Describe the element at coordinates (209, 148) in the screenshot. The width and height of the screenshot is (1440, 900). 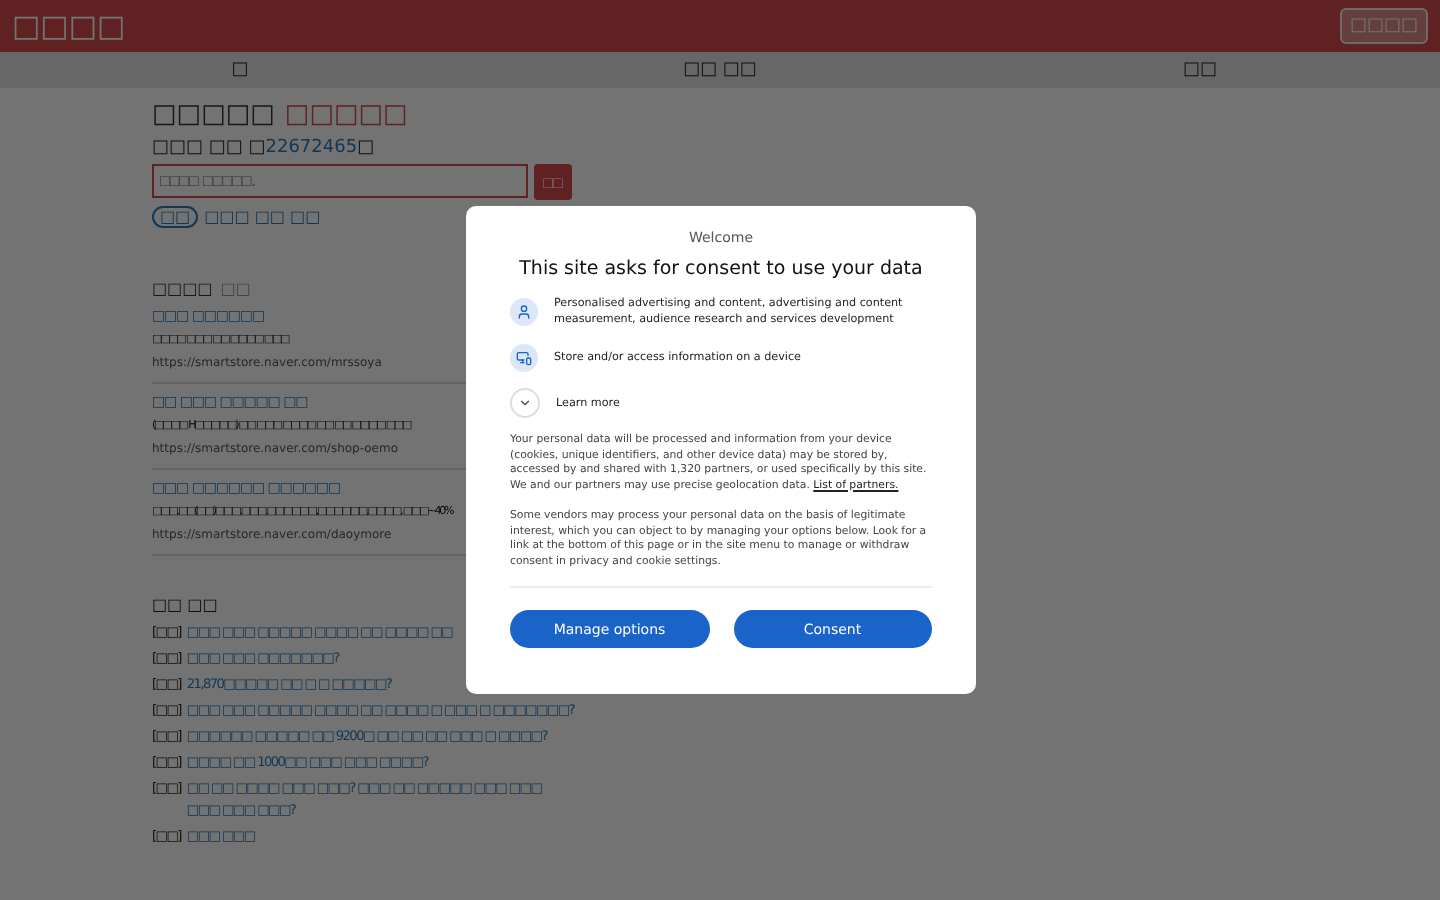
I see `count-label: □□□ □□ □` at that location.